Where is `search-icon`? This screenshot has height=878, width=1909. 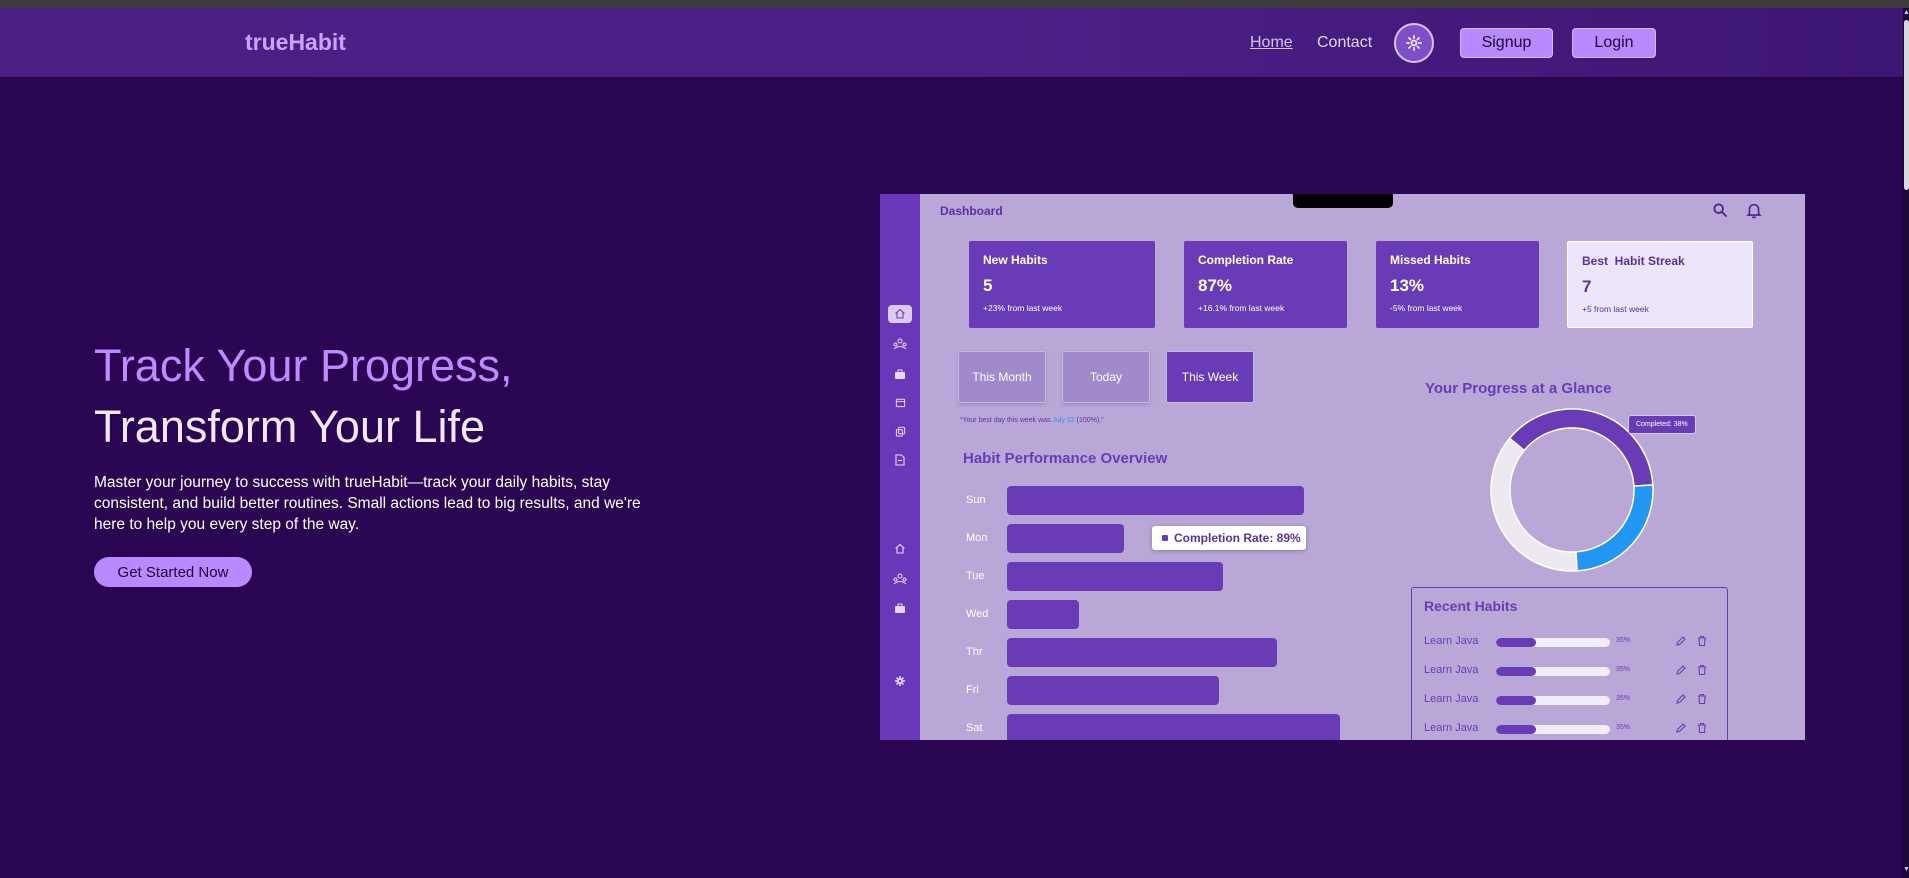
search-icon is located at coordinates (1720, 210).